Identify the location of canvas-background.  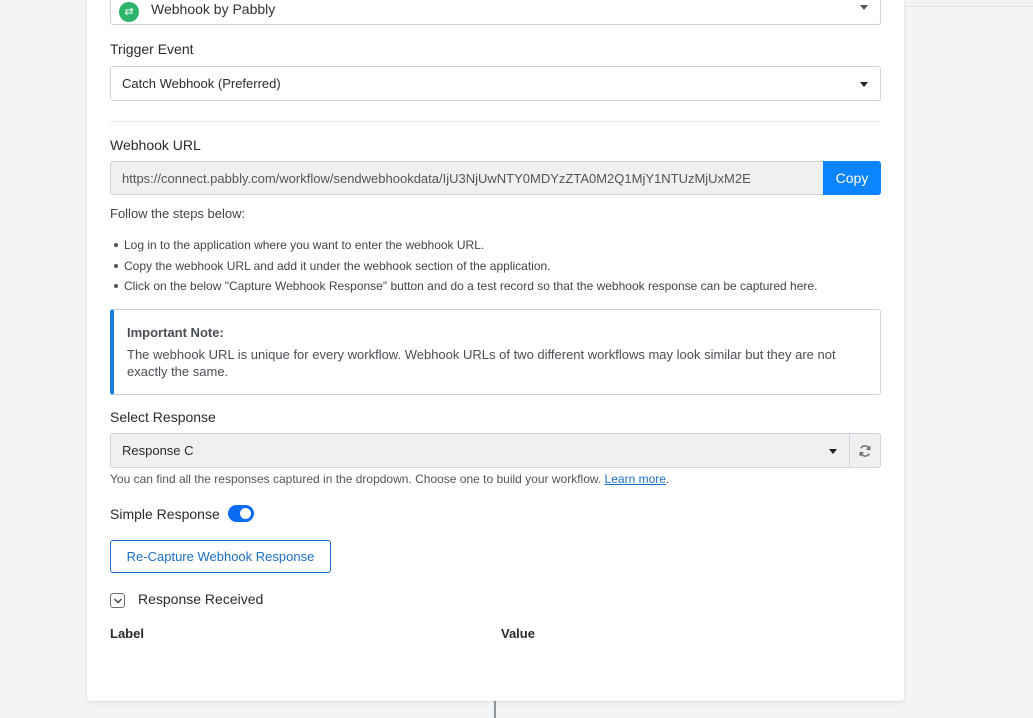
(969, 359).